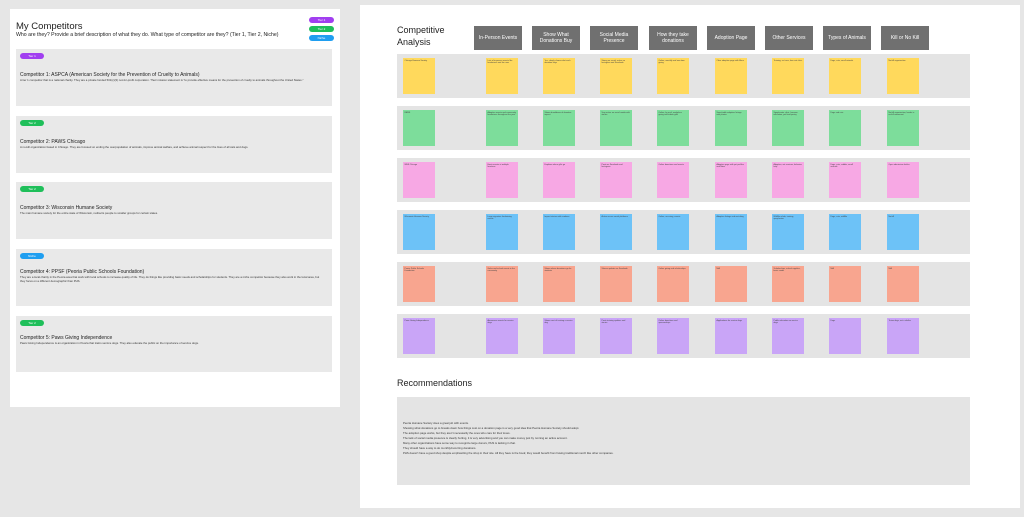 Image resolution: width=1024 pixels, height=517 pixels. I want to click on sticky-note: Posts on Facebook and Instagram, so click(616, 180).